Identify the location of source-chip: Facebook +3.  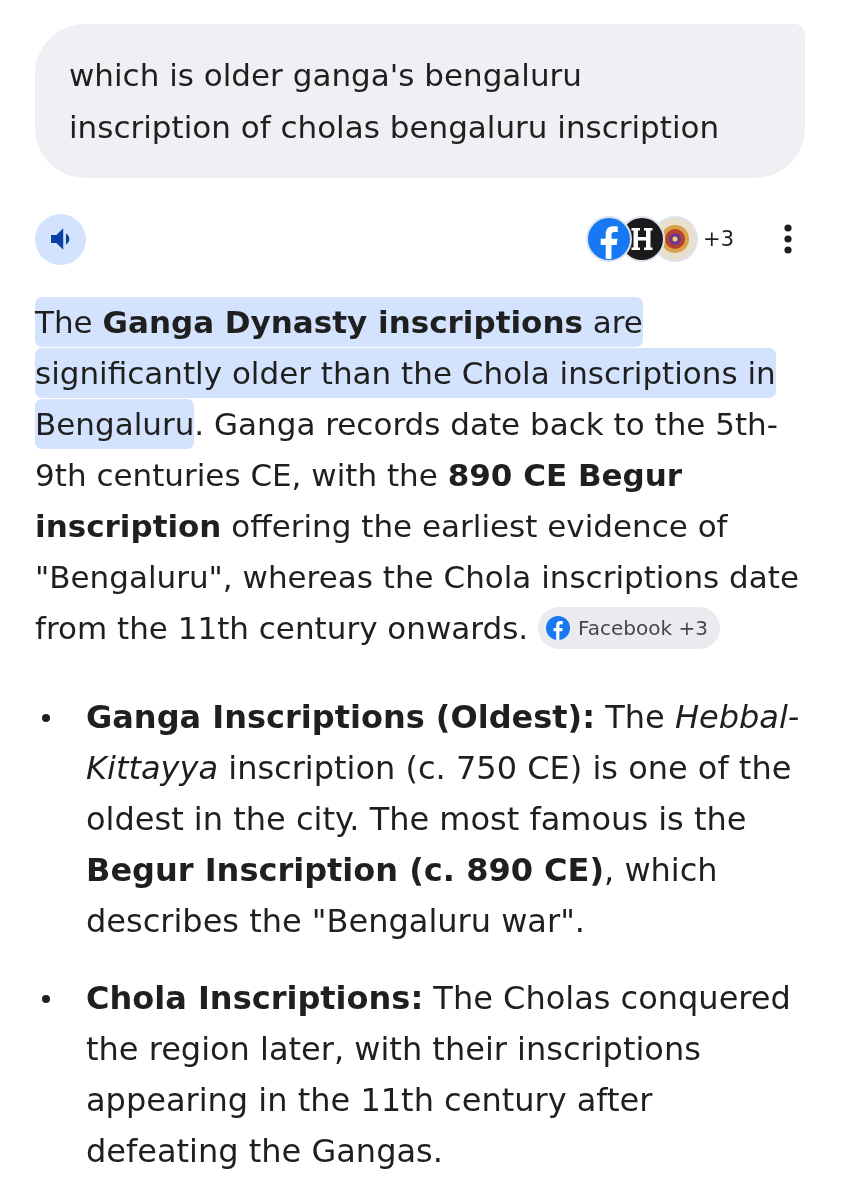
(629, 627).